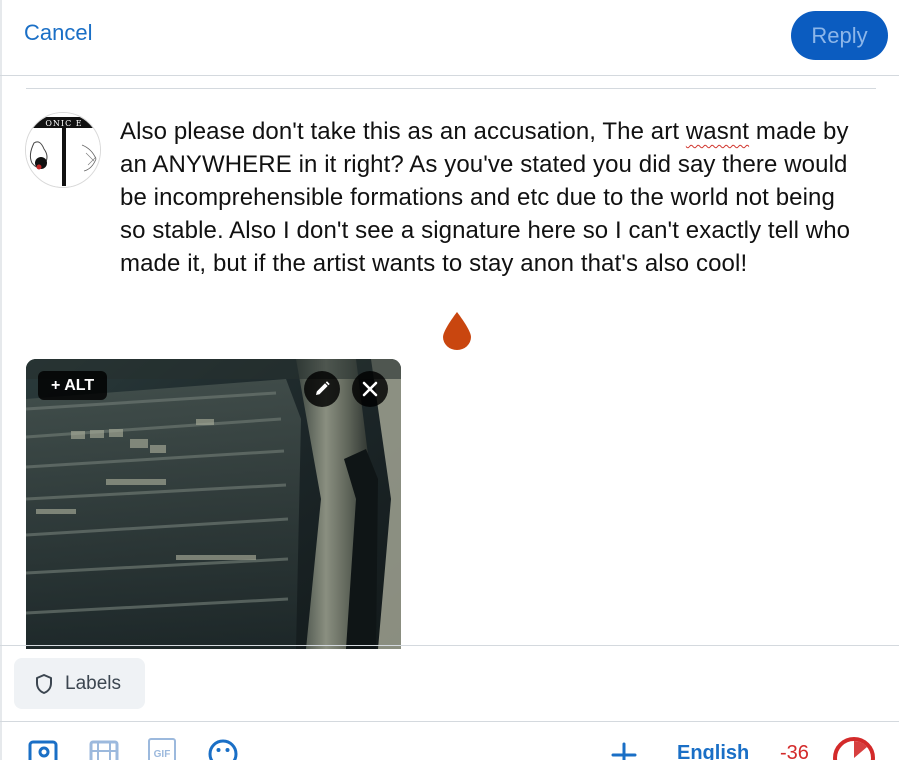  I want to click on labels-button: Labels, so click(79, 683).